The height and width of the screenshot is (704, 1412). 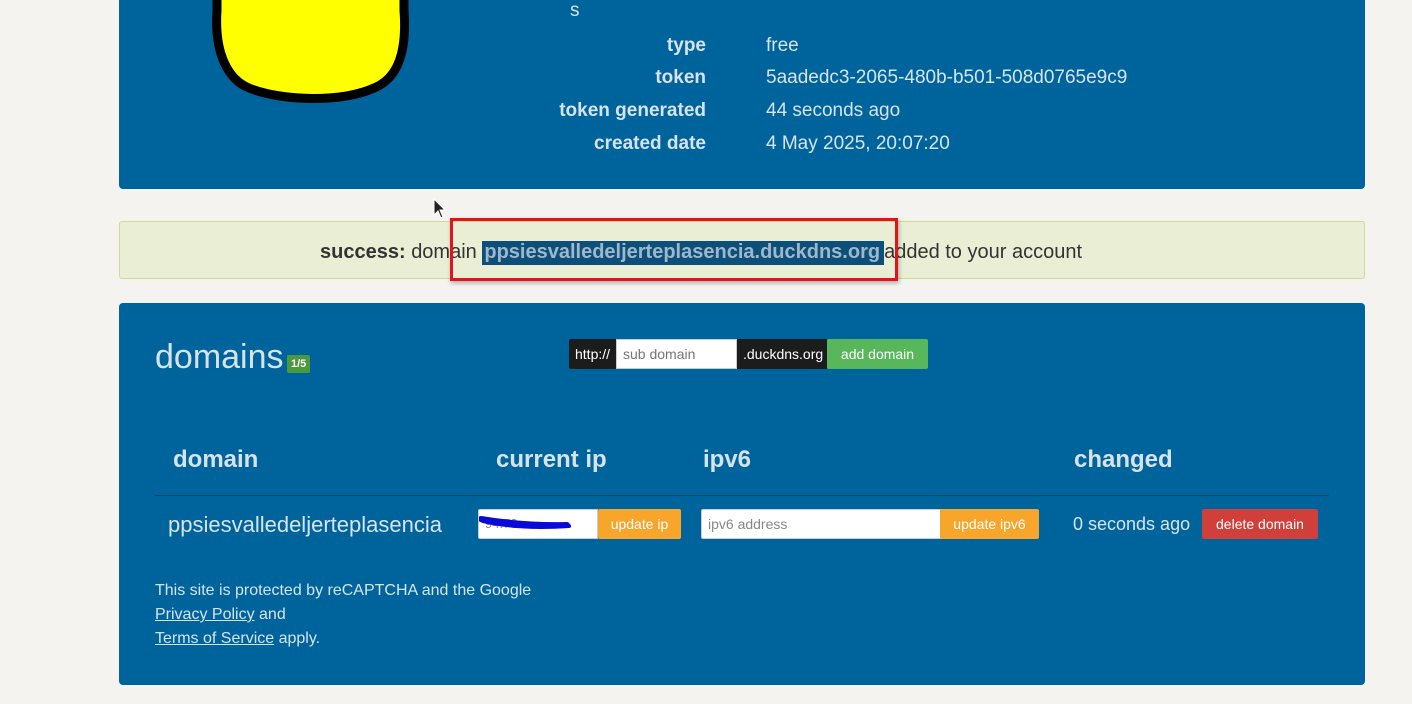 What do you see at coordinates (650, 143) in the screenshot?
I see `info-label-created-date: created date` at bounding box center [650, 143].